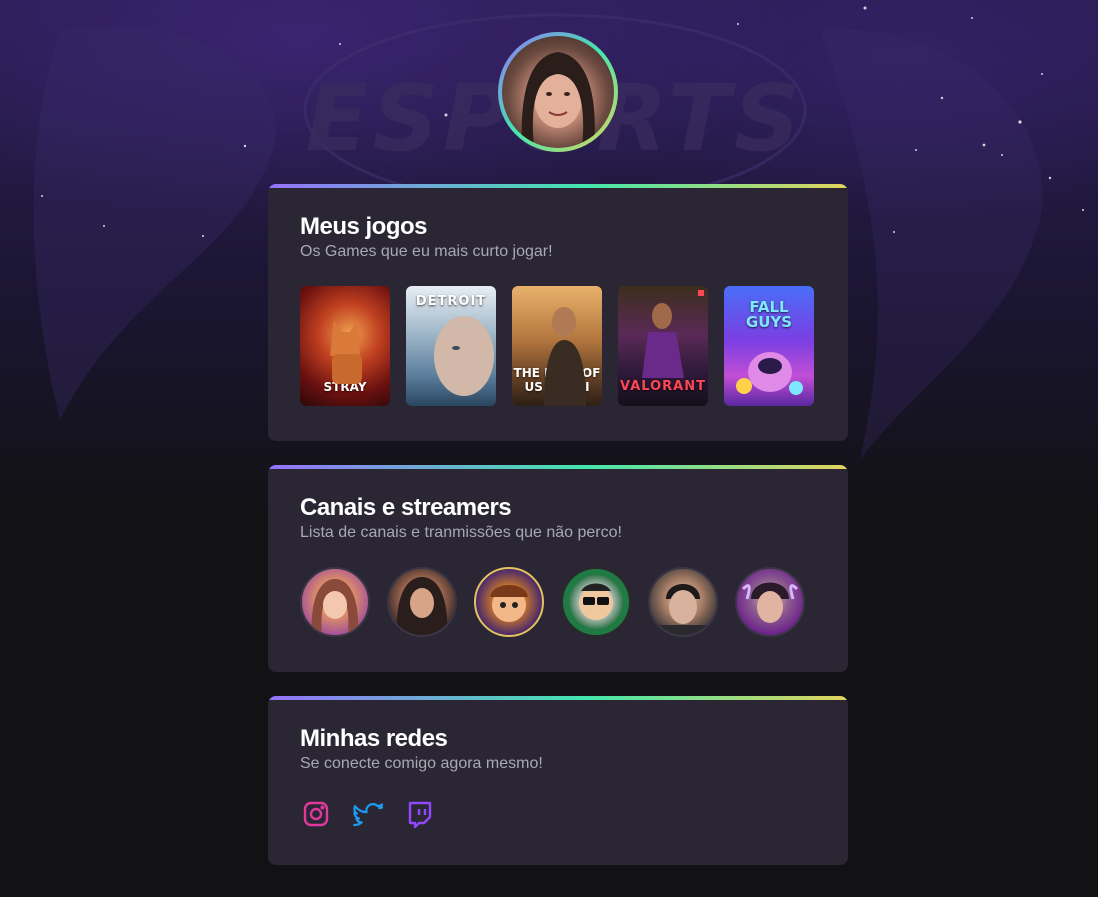 This screenshot has width=1098, height=897. I want to click on game-the-last-of-us: THE LAST OF US PART I, so click(557, 346).